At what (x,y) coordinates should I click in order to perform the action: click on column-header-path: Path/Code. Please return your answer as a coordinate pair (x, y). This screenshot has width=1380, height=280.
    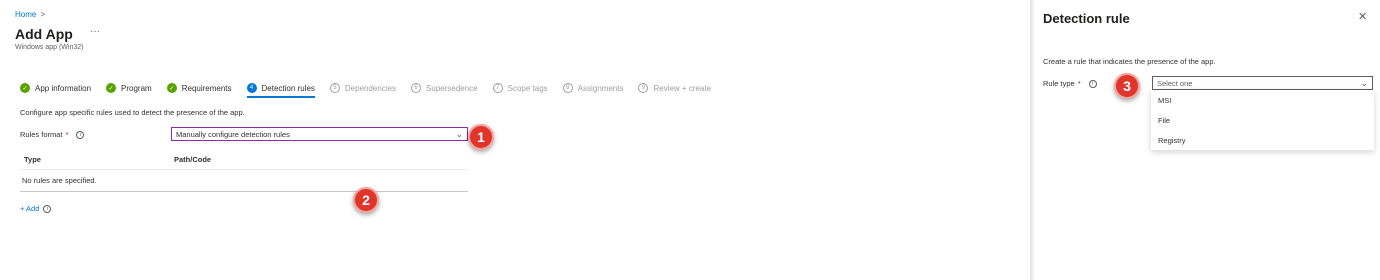
    Looking at the image, I should click on (193, 159).